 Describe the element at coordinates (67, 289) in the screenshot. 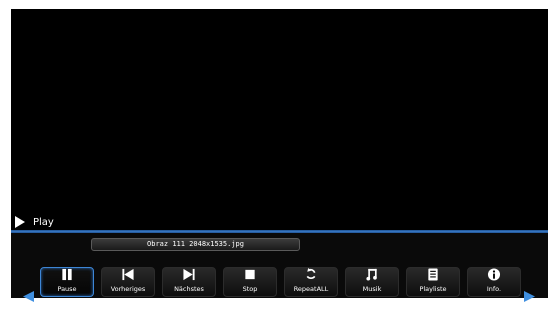

I see `pause-label: Pause` at that location.